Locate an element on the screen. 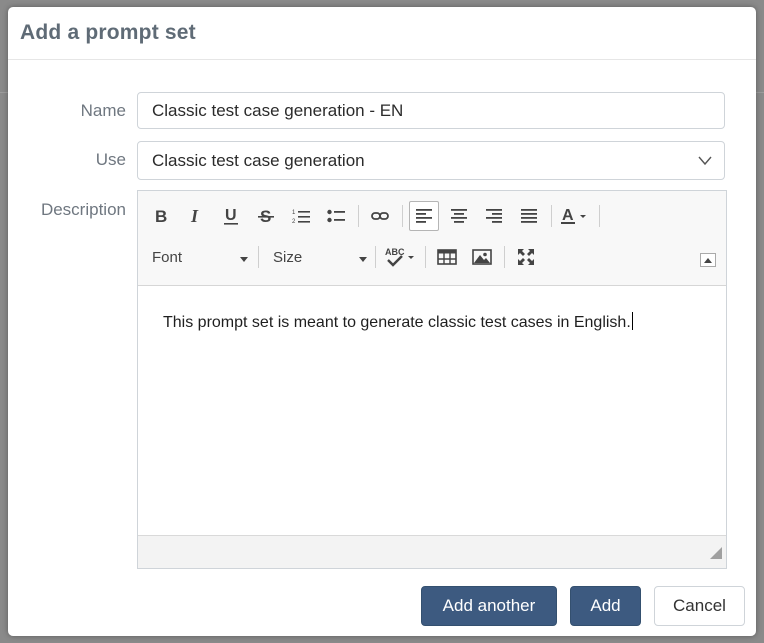  text-cursor is located at coordinates (632, 321).